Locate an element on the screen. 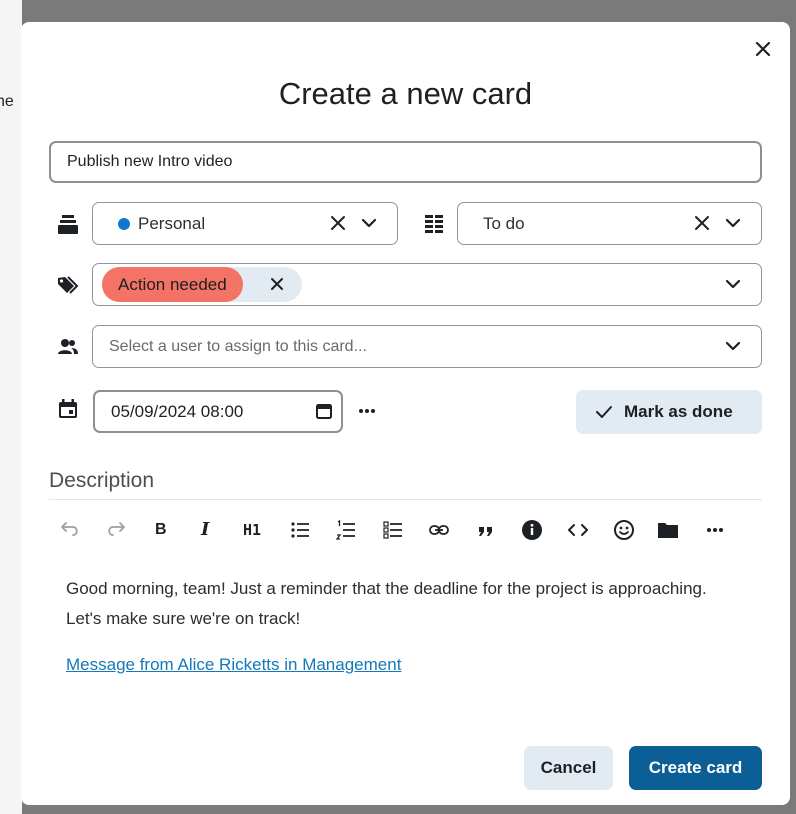 This screenshot has width=796, height=814. modal-title: Create a new card is located at coordinates (405, 93).